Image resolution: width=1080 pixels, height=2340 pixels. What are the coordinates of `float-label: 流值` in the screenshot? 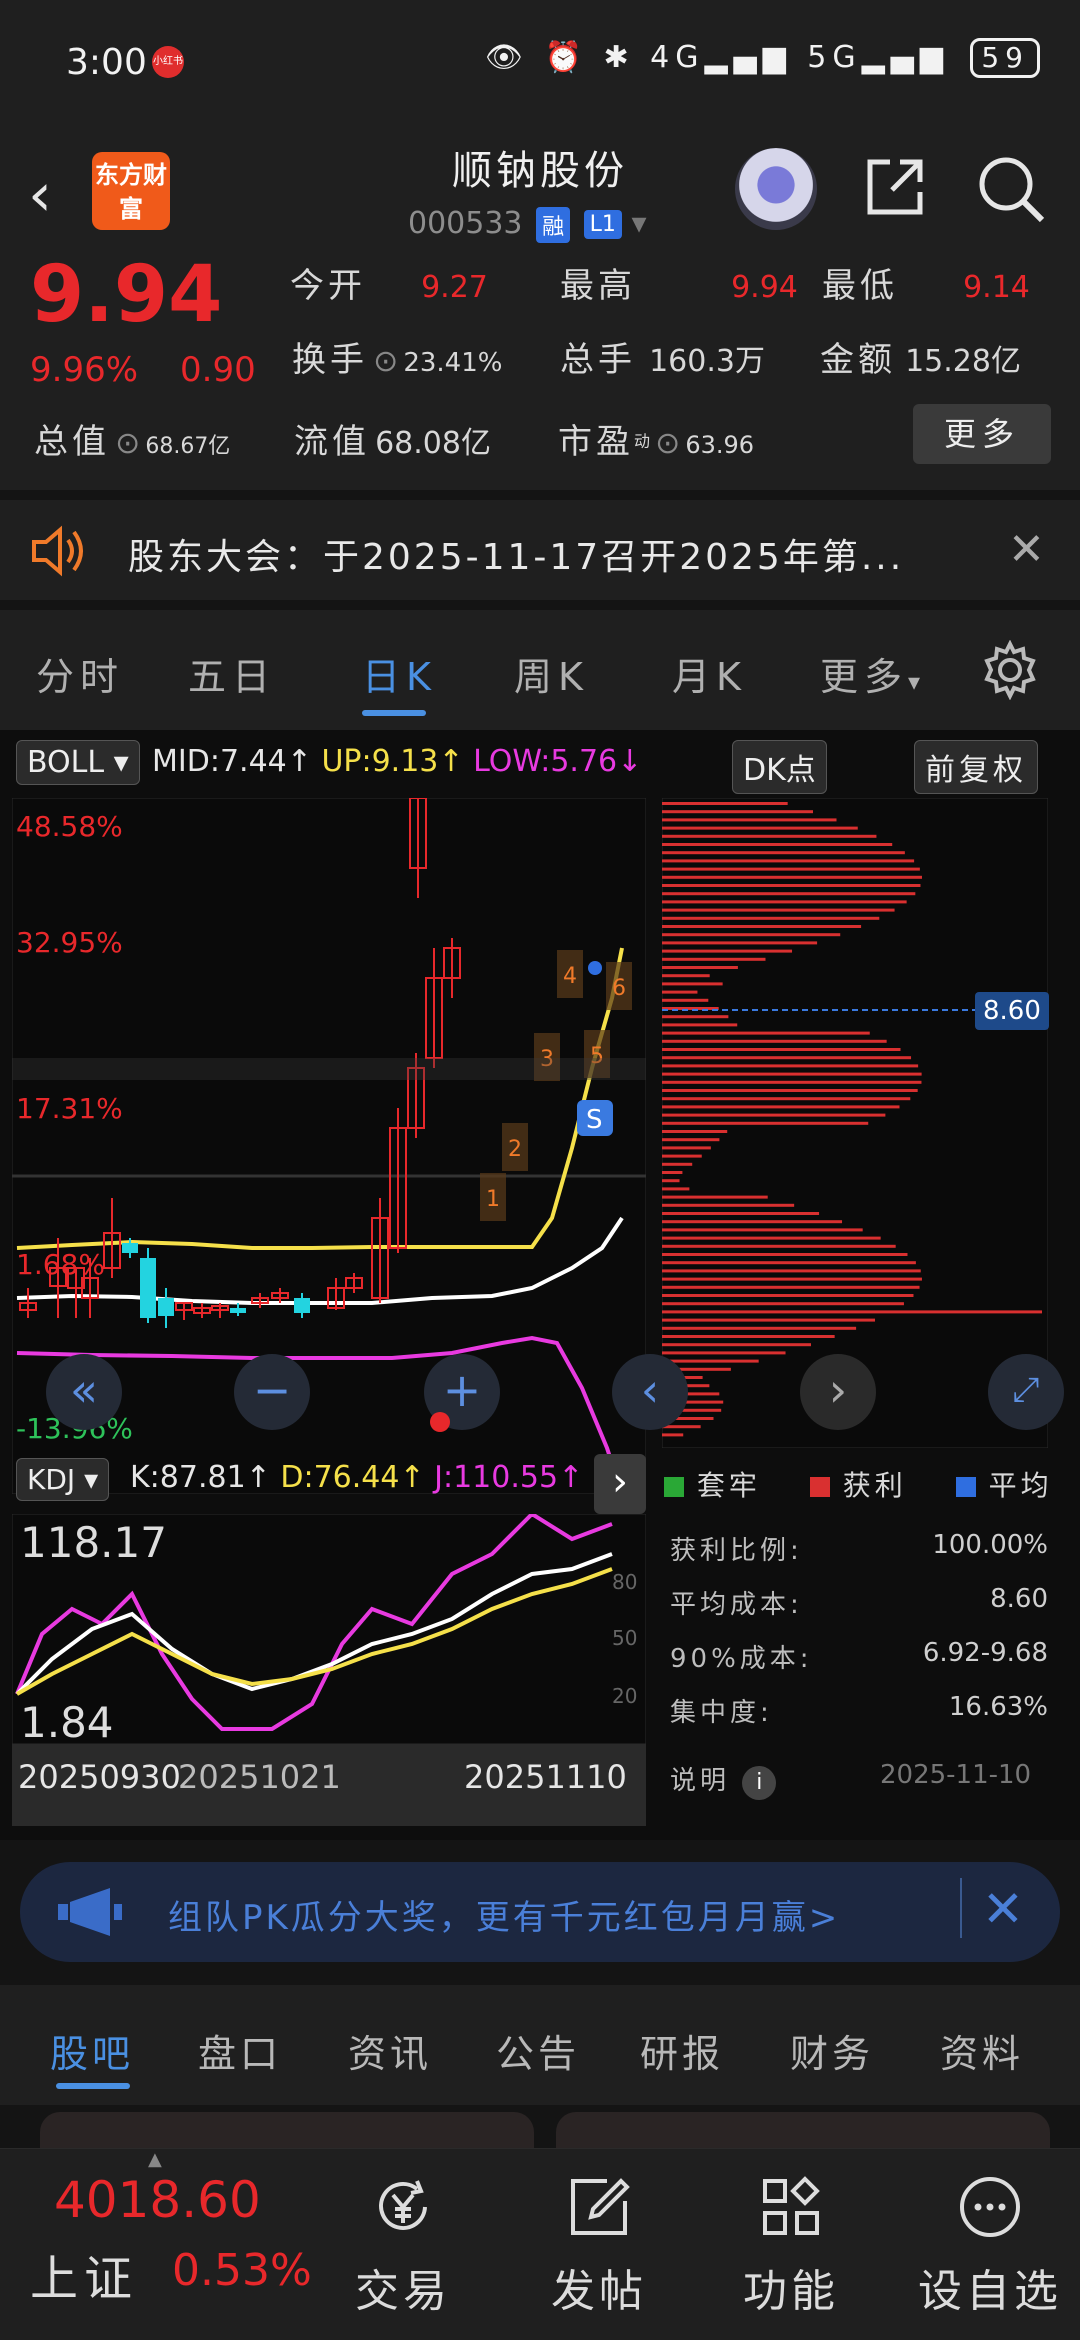 It's located at (332, 442).